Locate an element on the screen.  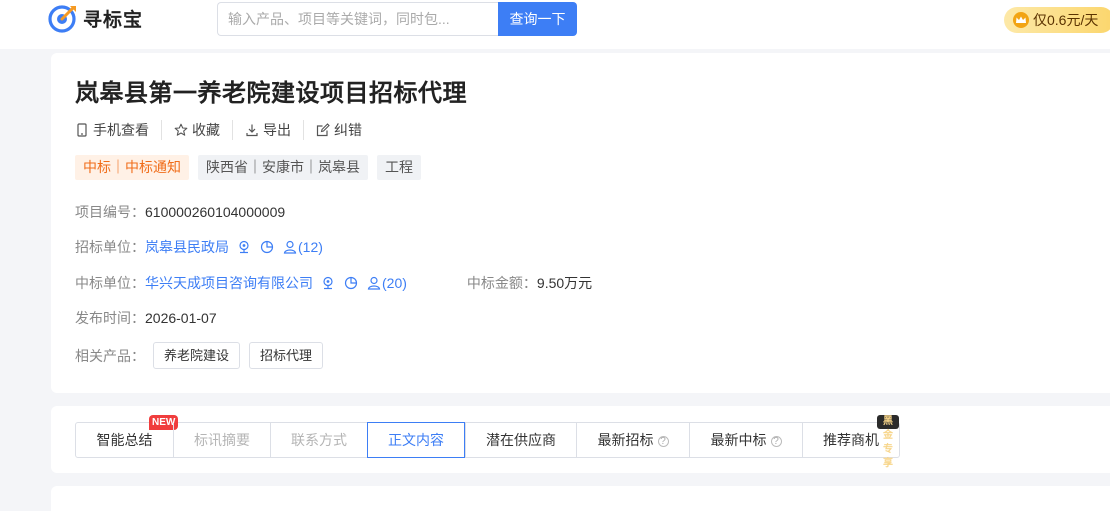
crown-icon is located at coordinates (1021, 20).